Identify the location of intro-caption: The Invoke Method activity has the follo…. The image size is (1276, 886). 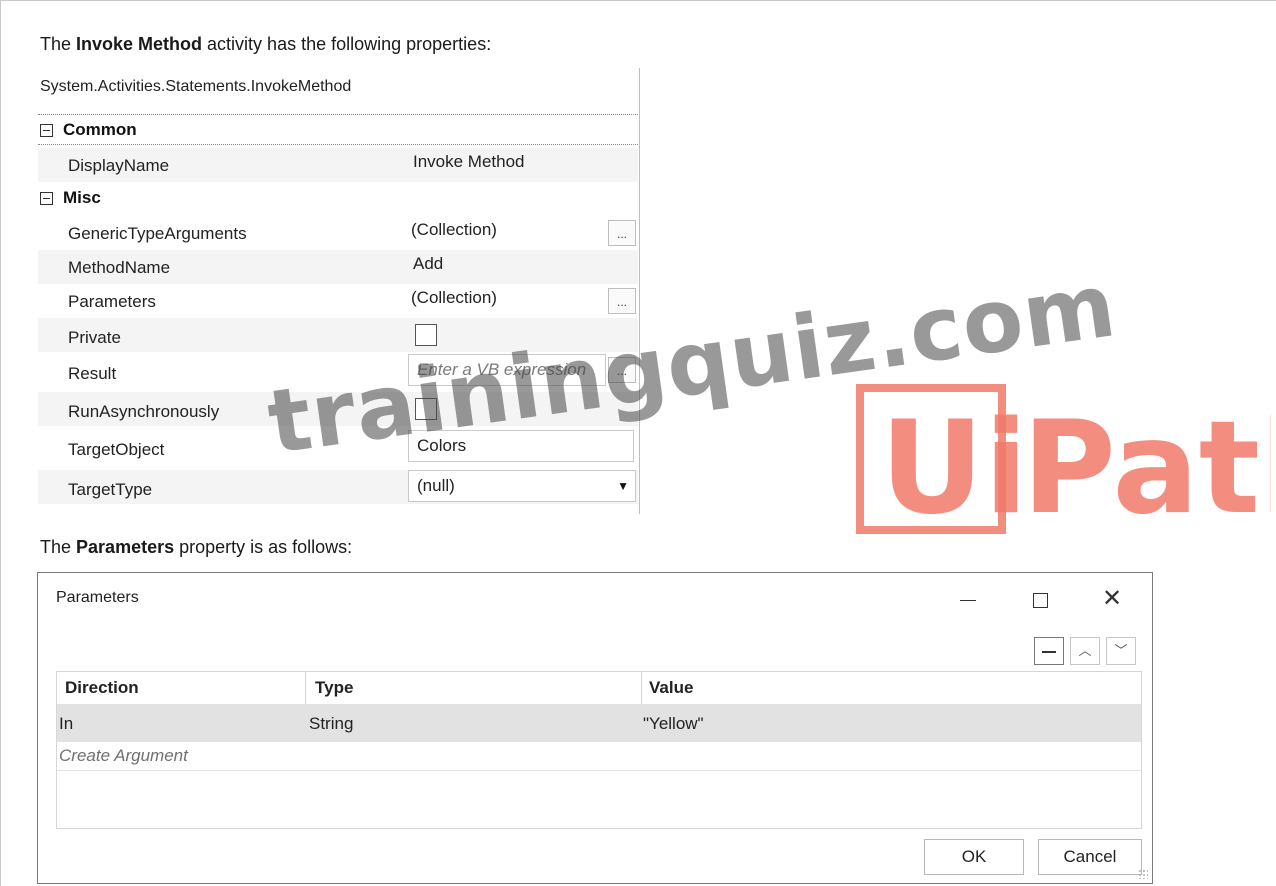
(265, 44).